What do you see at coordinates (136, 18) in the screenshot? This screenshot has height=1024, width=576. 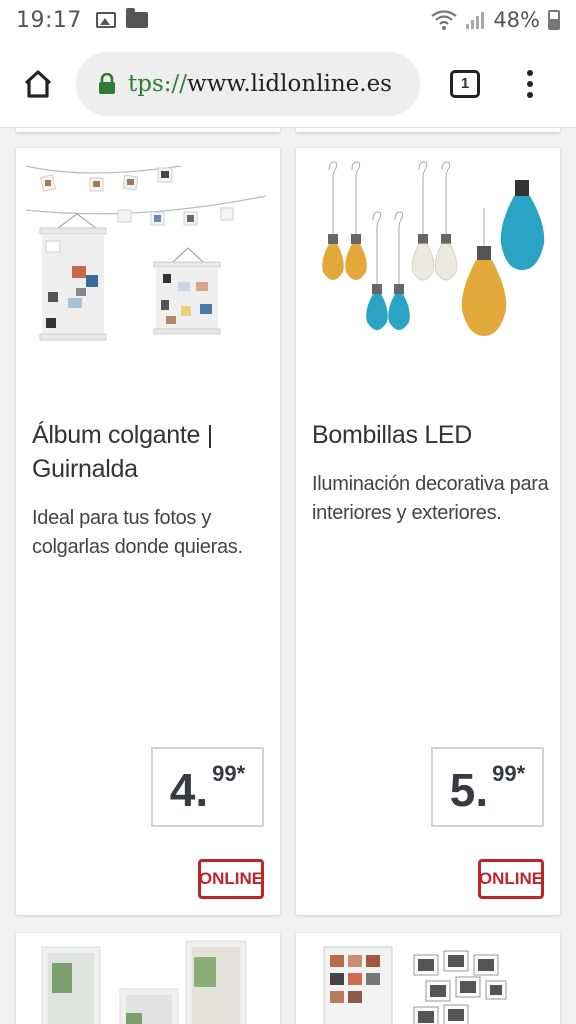 I see `folder-notification-icon` at bounding box center [136, 18].